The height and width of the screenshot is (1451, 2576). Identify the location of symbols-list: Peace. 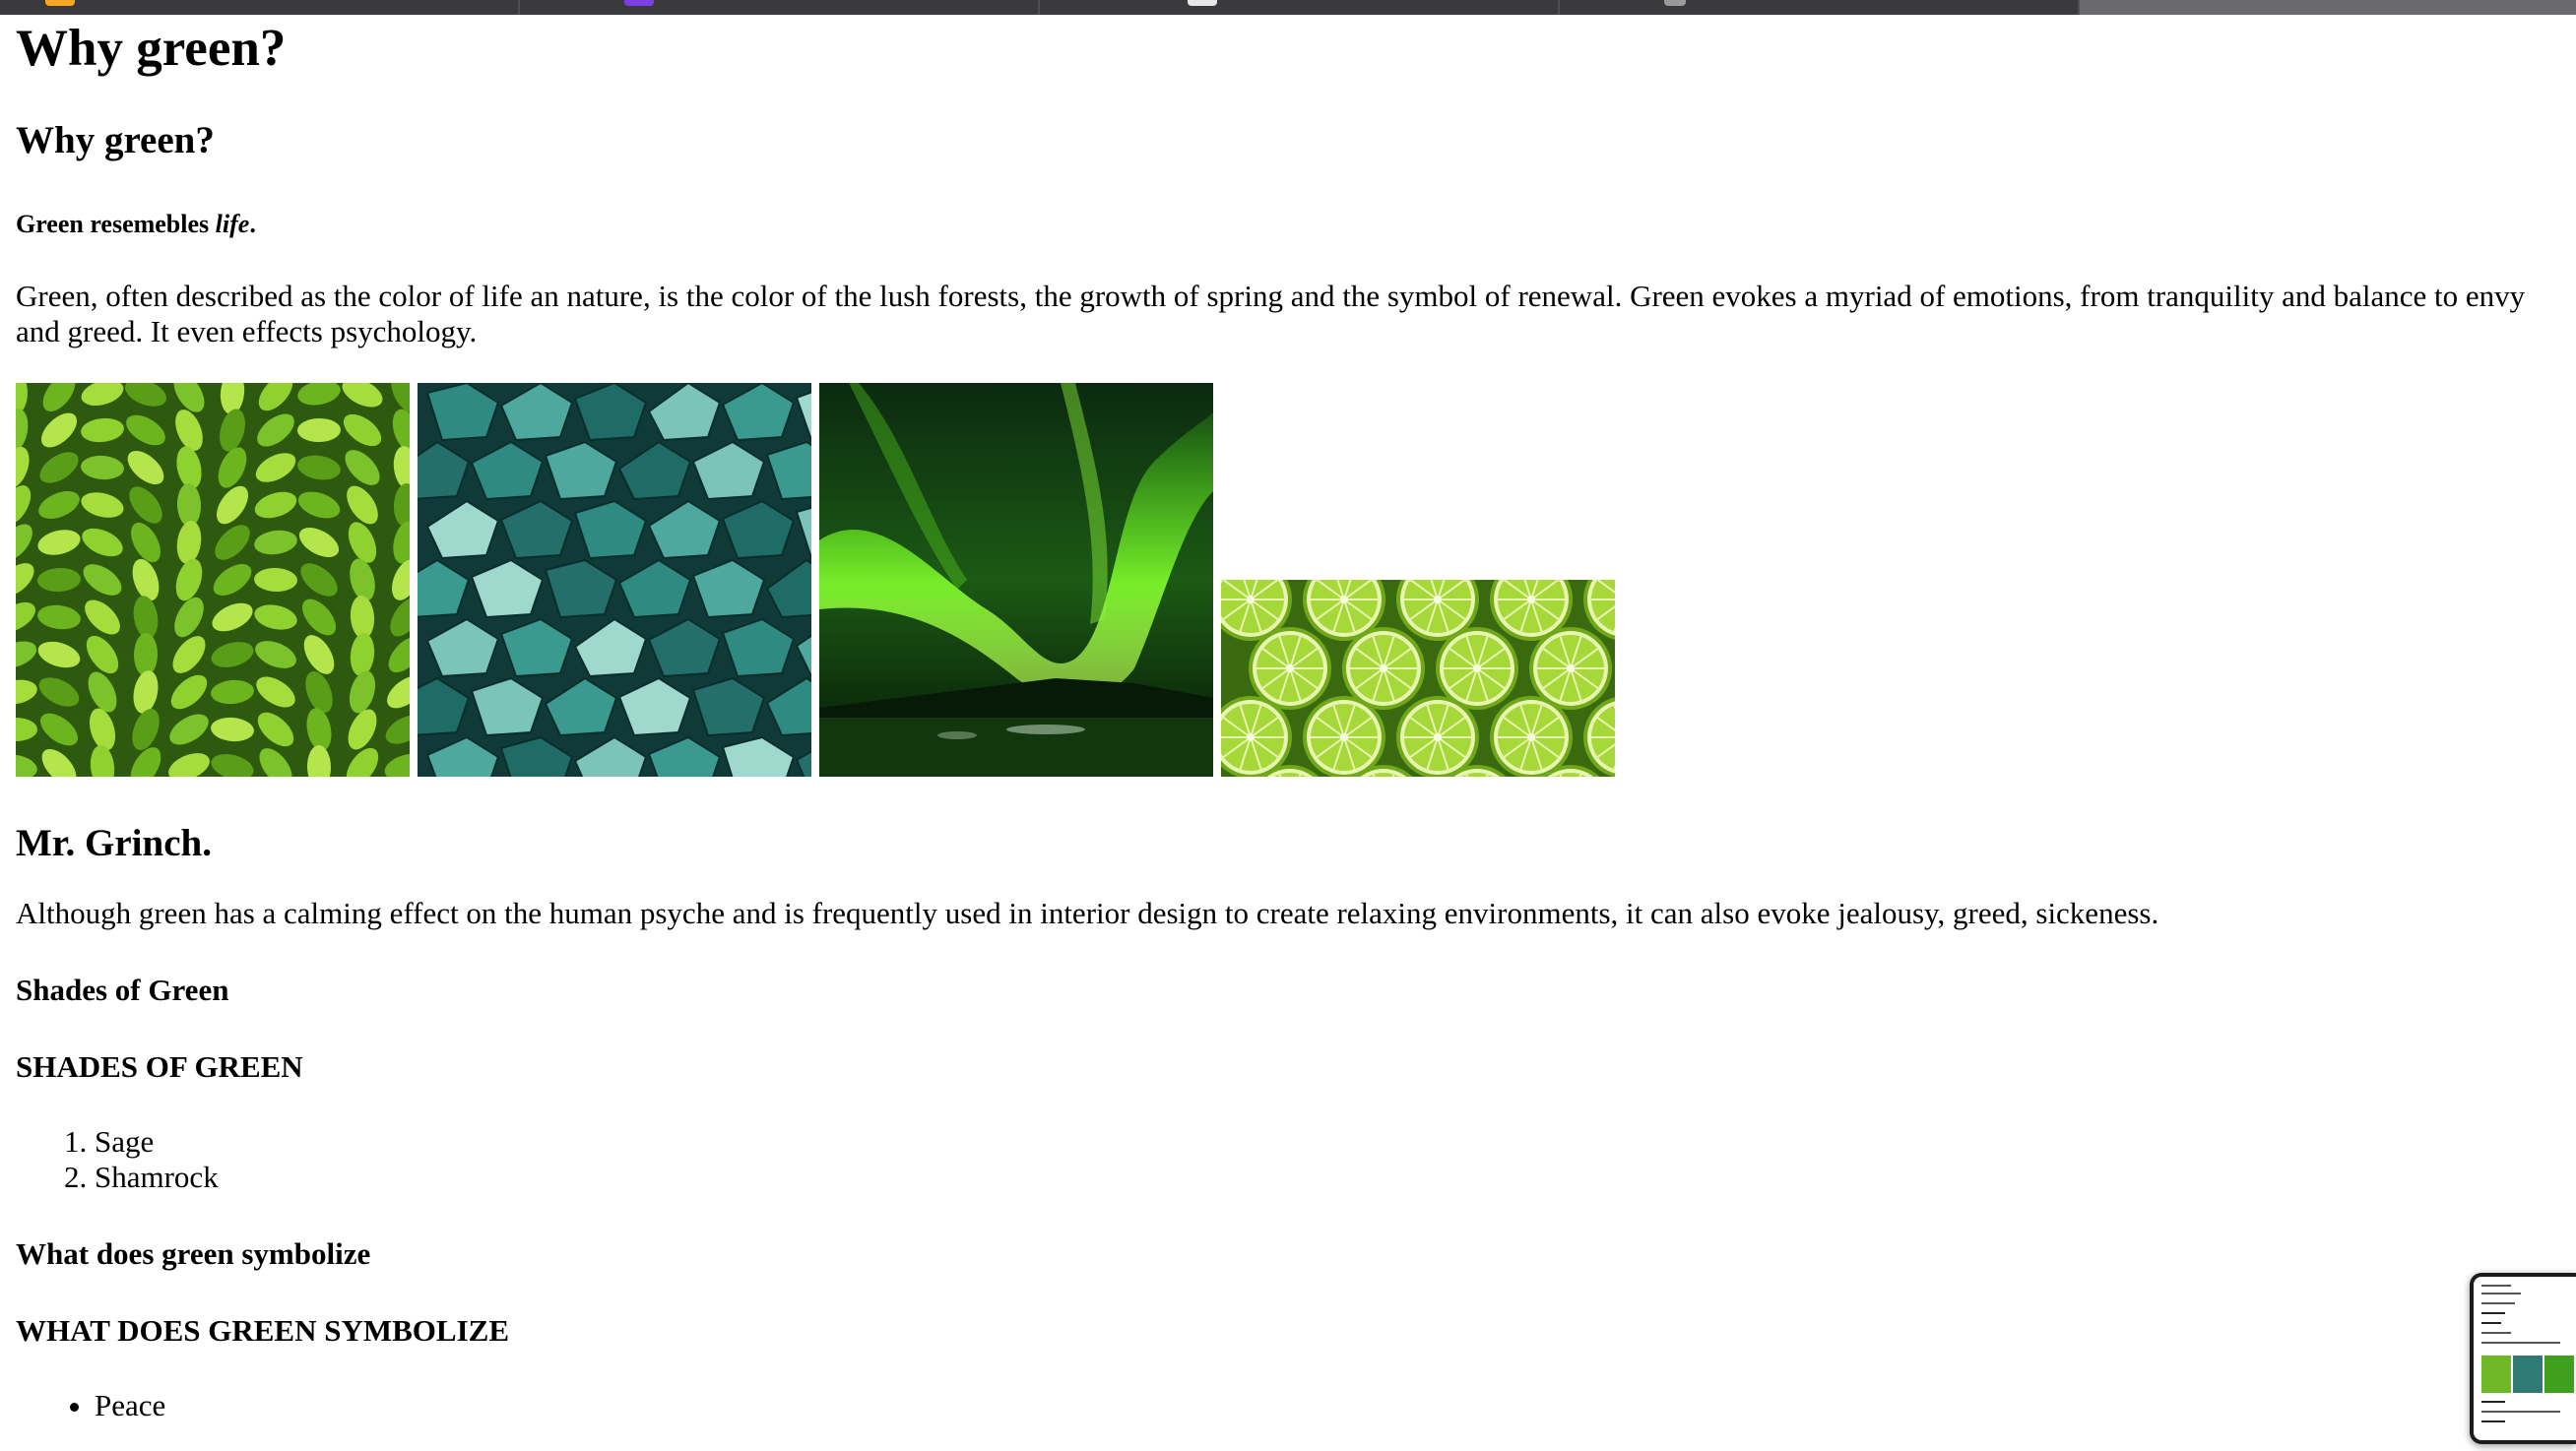
(1288, 1405).